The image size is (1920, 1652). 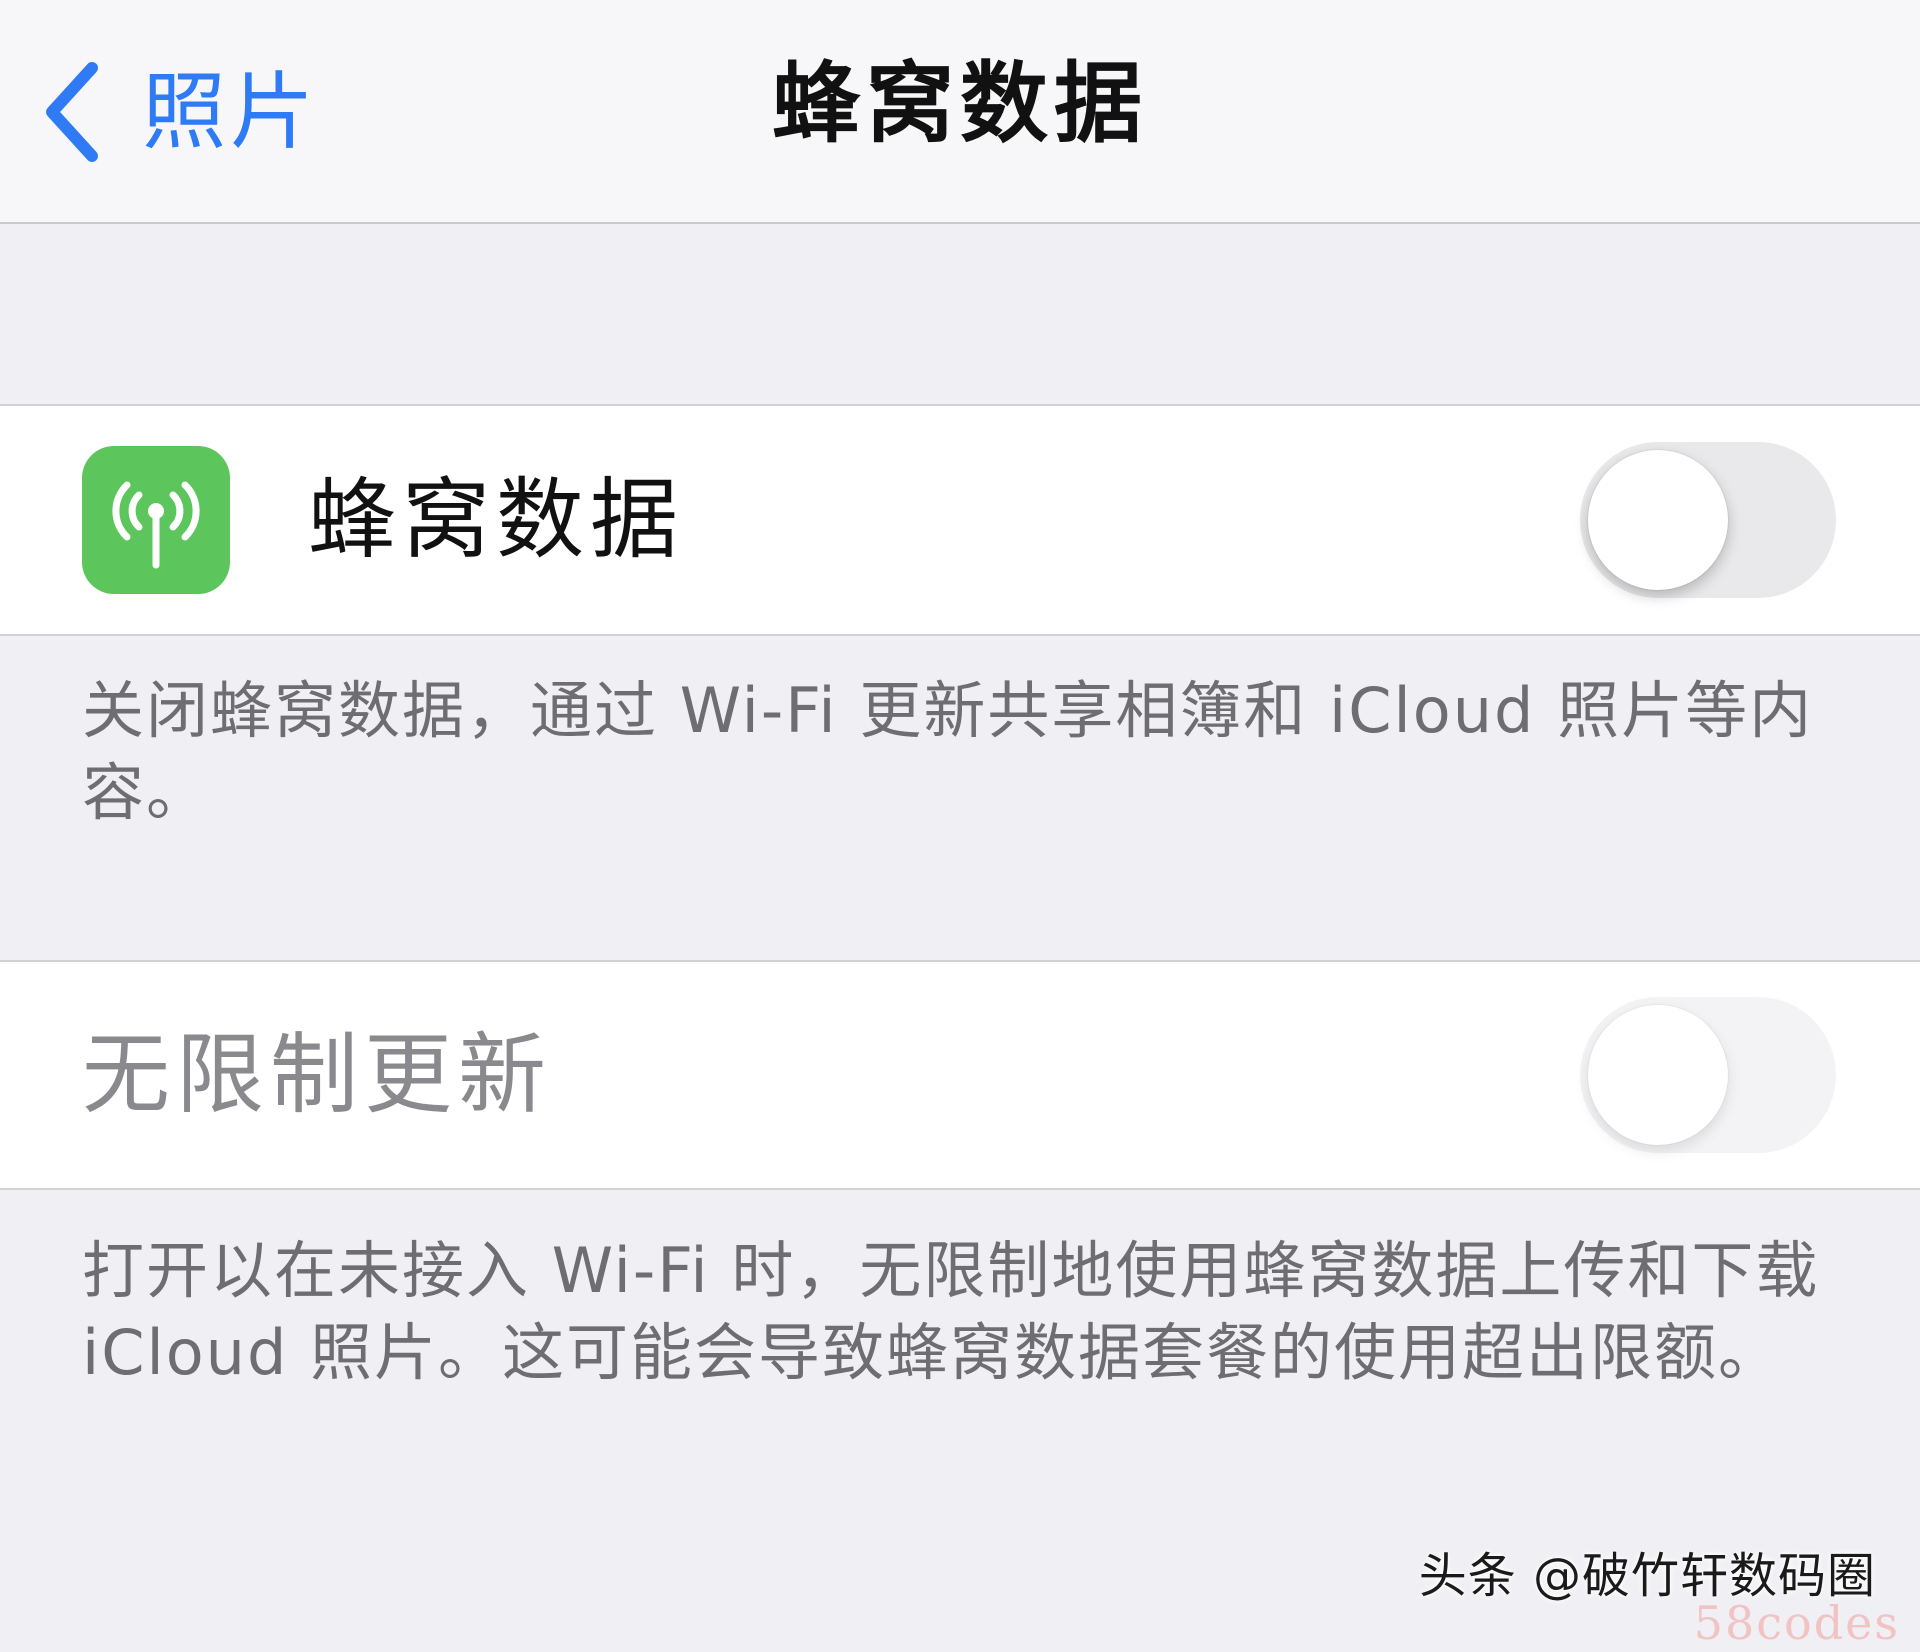 I want to click on unlimited-updates-row: 无限制更新, so click(x=960, y=1075).